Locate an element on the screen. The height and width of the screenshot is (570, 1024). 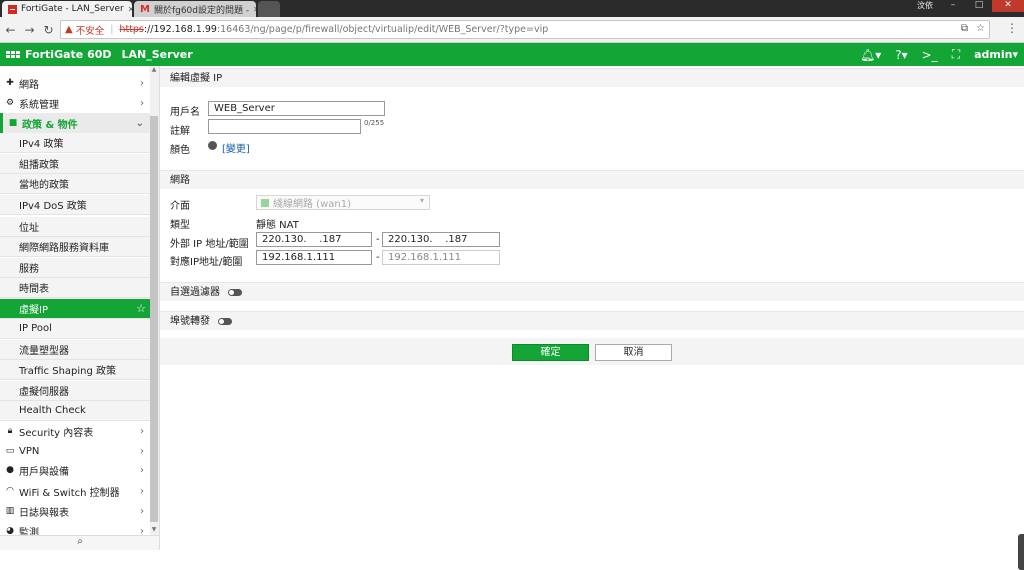
cli-console-icon: >_ is located at coordinates (930, 55).